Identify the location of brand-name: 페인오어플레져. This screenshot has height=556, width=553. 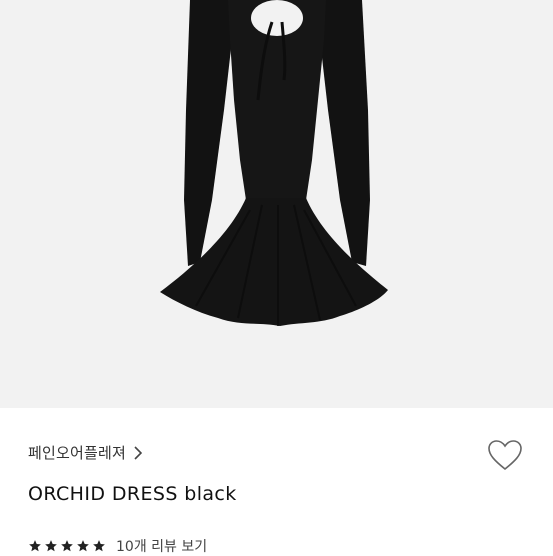
(77, 453).